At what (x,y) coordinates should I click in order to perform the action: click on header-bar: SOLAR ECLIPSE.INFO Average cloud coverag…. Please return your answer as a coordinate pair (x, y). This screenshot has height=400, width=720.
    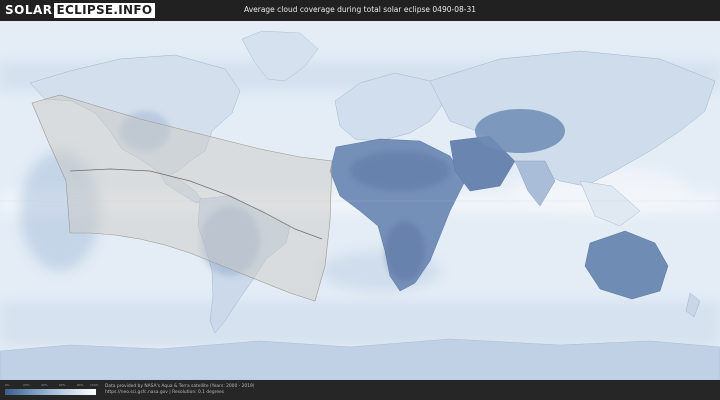
    Looking at the image, I should click on (360, 10).